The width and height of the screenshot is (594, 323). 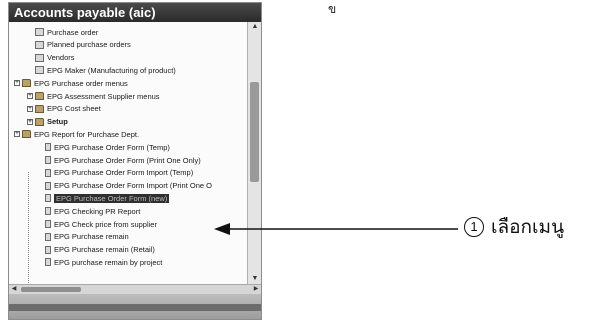 What do you see at coordinates (254, 27) in the screenshot?
I see `scroll-up-icon: ▲` at bounding box center [254, 27].